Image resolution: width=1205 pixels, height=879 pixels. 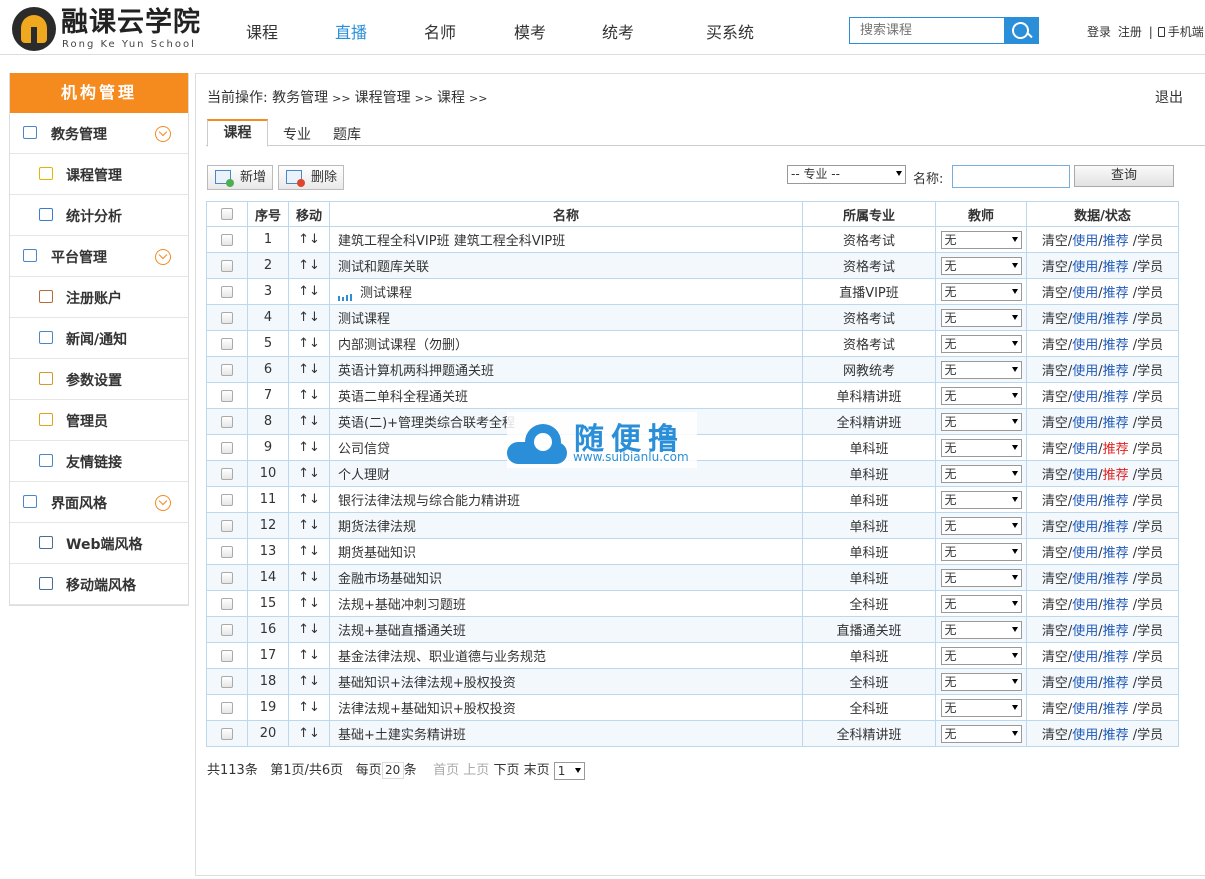 I want to click on query-button: 查询, so click(x=1124, y=176).